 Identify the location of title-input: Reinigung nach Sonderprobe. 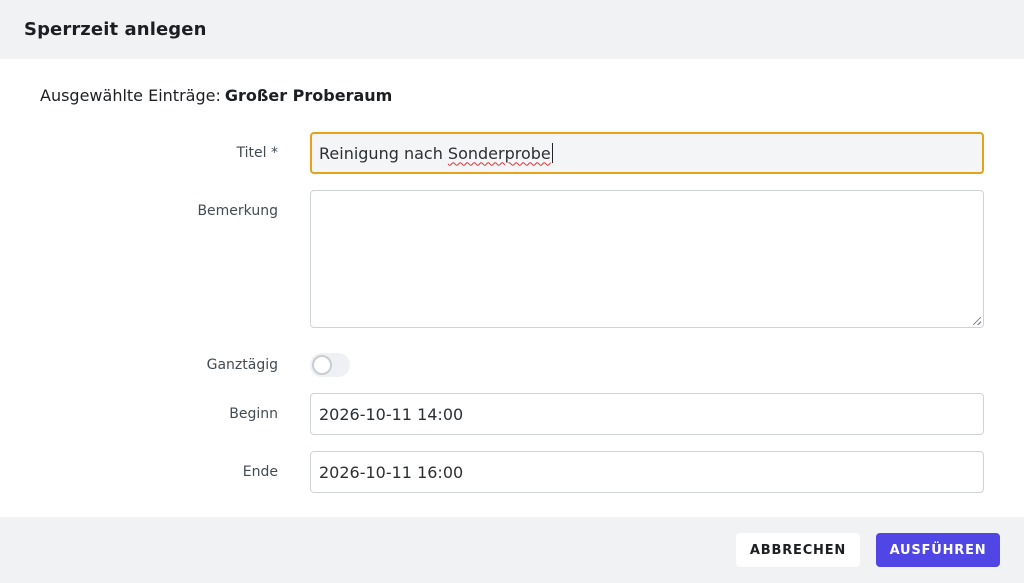
(647, 153).